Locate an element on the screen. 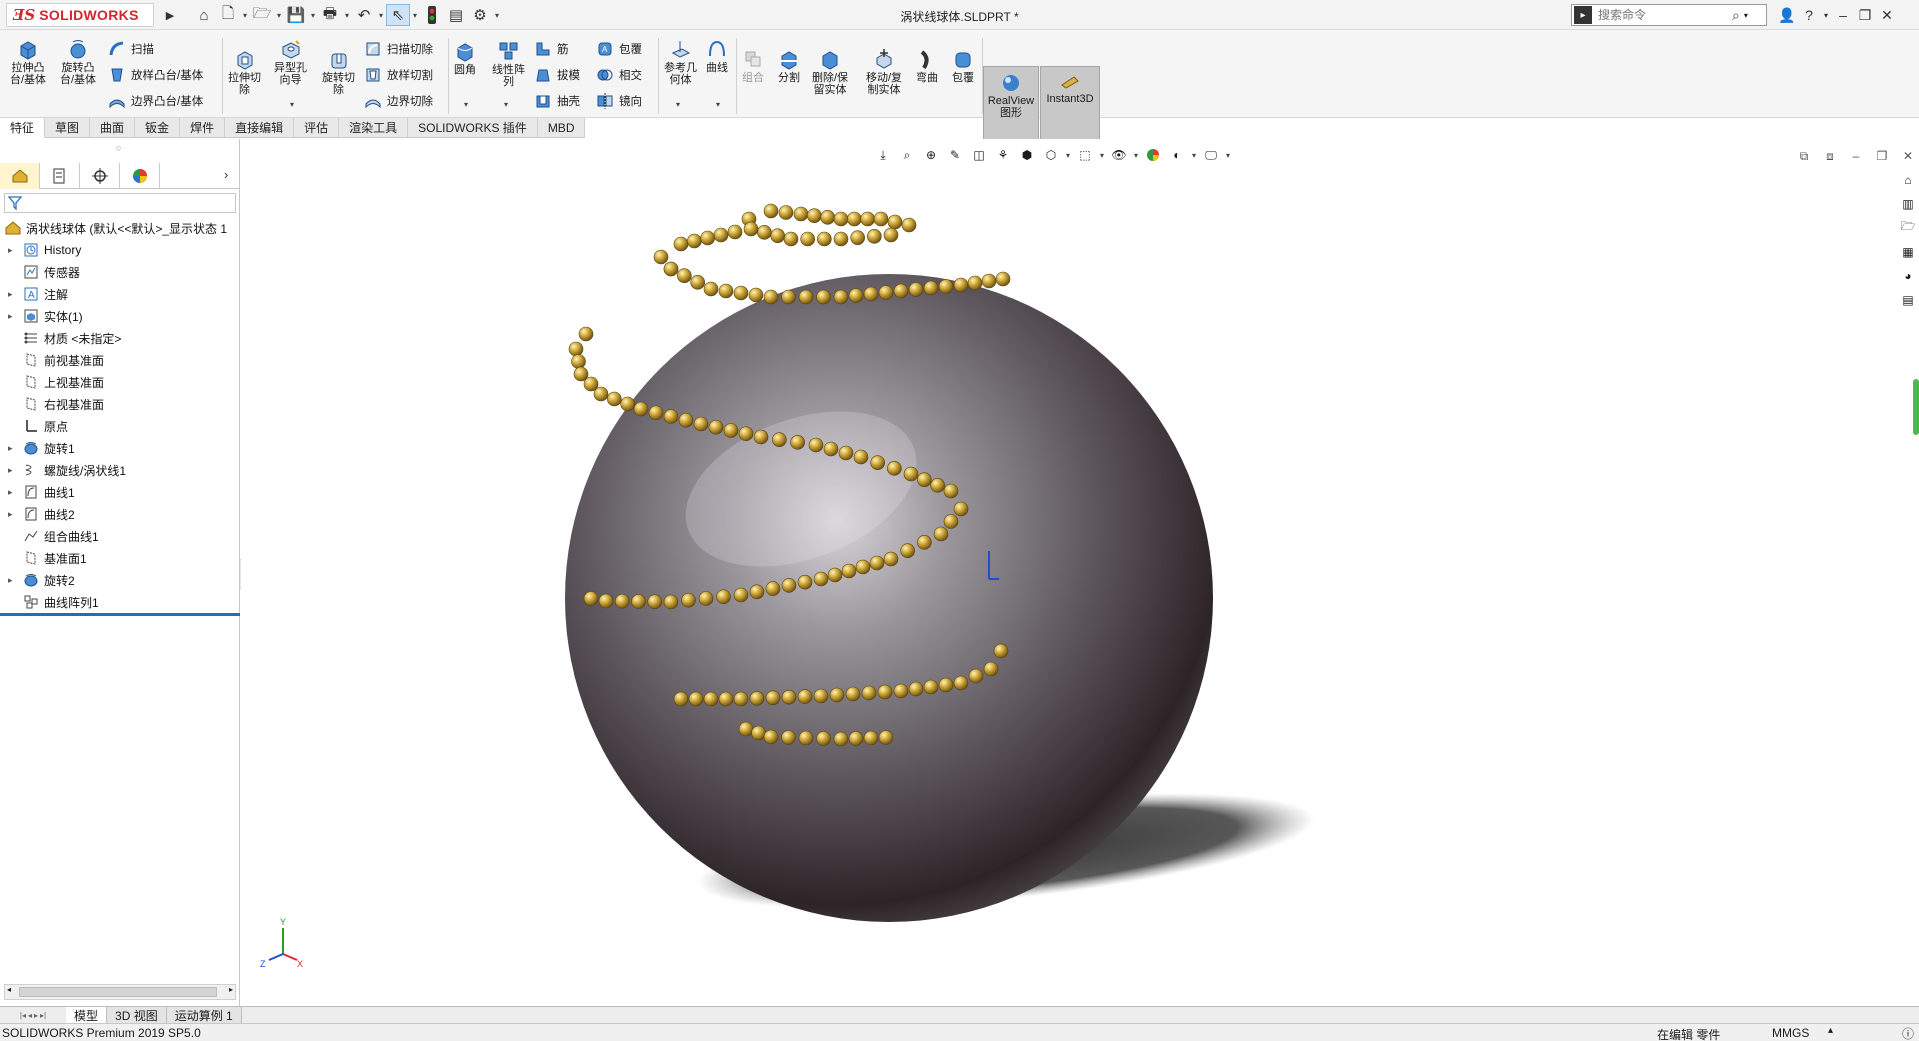 The width and height of the screenshot is (1919, 1041). tab-render-tools: 渲染工具 is located at coordinates (374, 128).